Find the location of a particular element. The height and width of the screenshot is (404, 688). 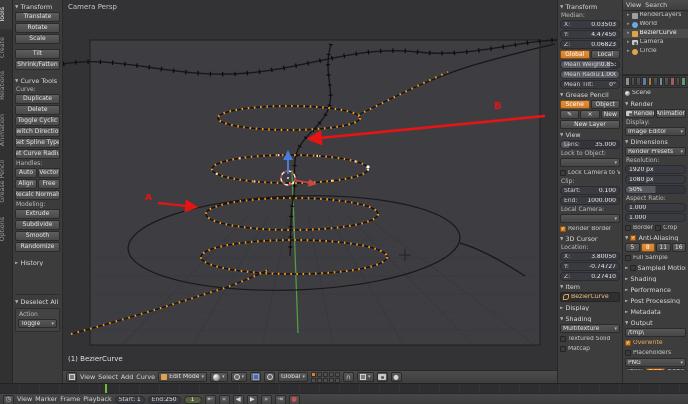

menu-view: View is located at coordinates (87, 377).